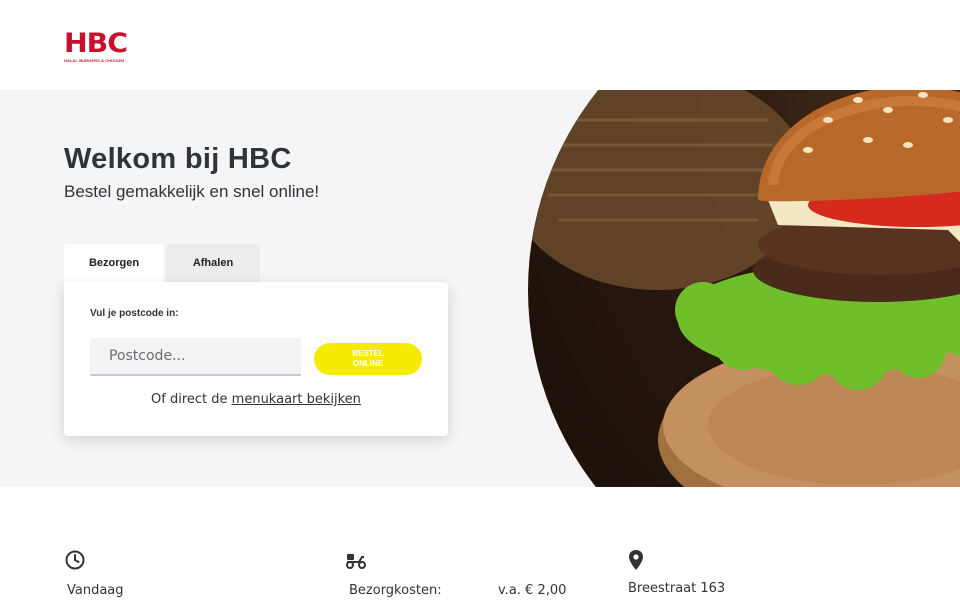 The height and width of the screenshot is (600, 960). I want to click on hbc-logo: HBC HALAL BURGERS & CHICKEN, so click(96, 45).